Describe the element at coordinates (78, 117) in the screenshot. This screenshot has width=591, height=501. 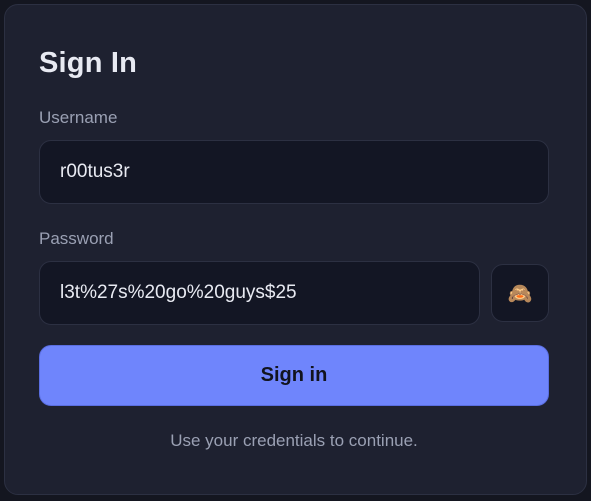
I see `username-label: Username` at that location.